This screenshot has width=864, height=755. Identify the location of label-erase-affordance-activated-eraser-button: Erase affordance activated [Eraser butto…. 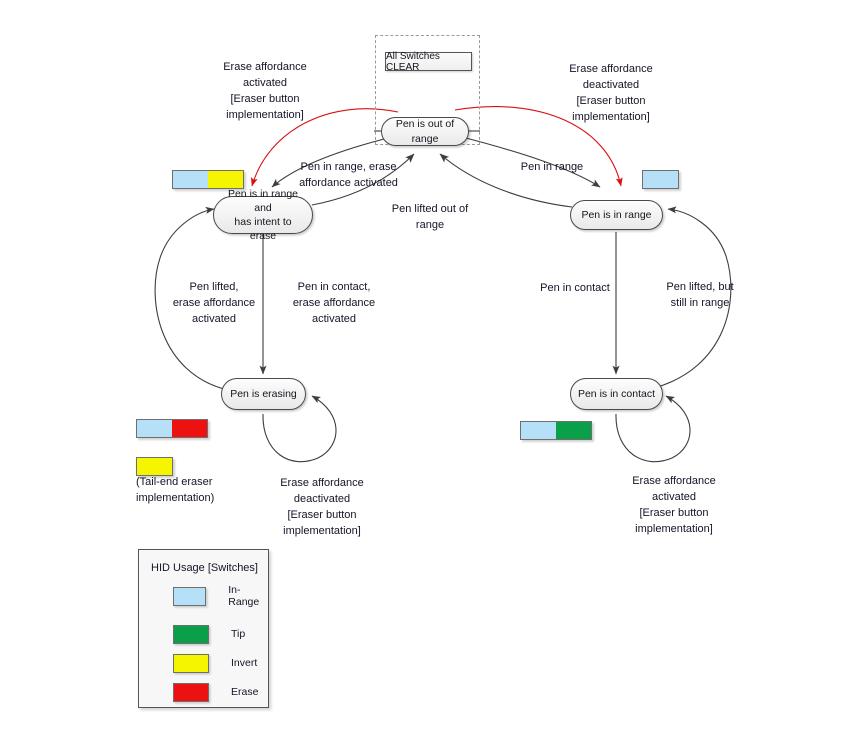
(265, 91).